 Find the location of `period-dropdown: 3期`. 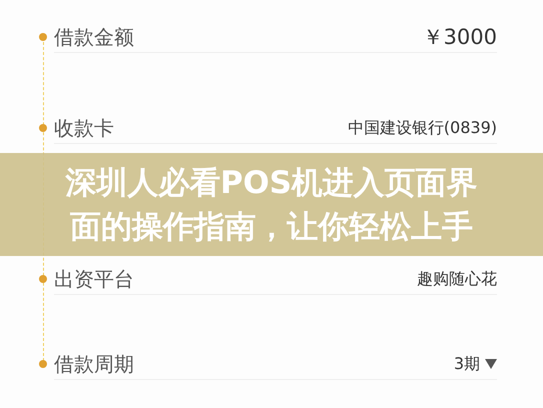

period-dropdown: 3期 is located at coordinates (475, 364).